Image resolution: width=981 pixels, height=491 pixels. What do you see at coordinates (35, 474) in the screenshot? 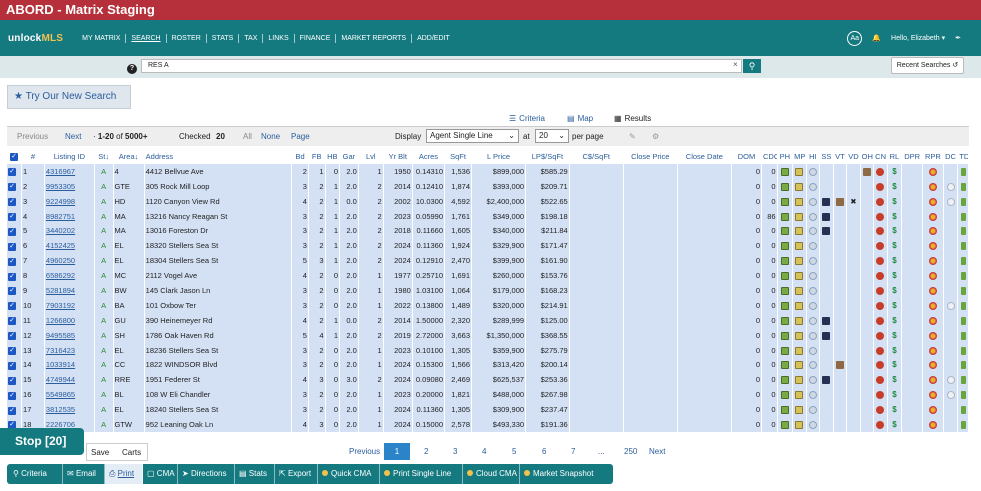
I see `action-criteria: ⚲ Criteria` at bounding box center [35, 474].